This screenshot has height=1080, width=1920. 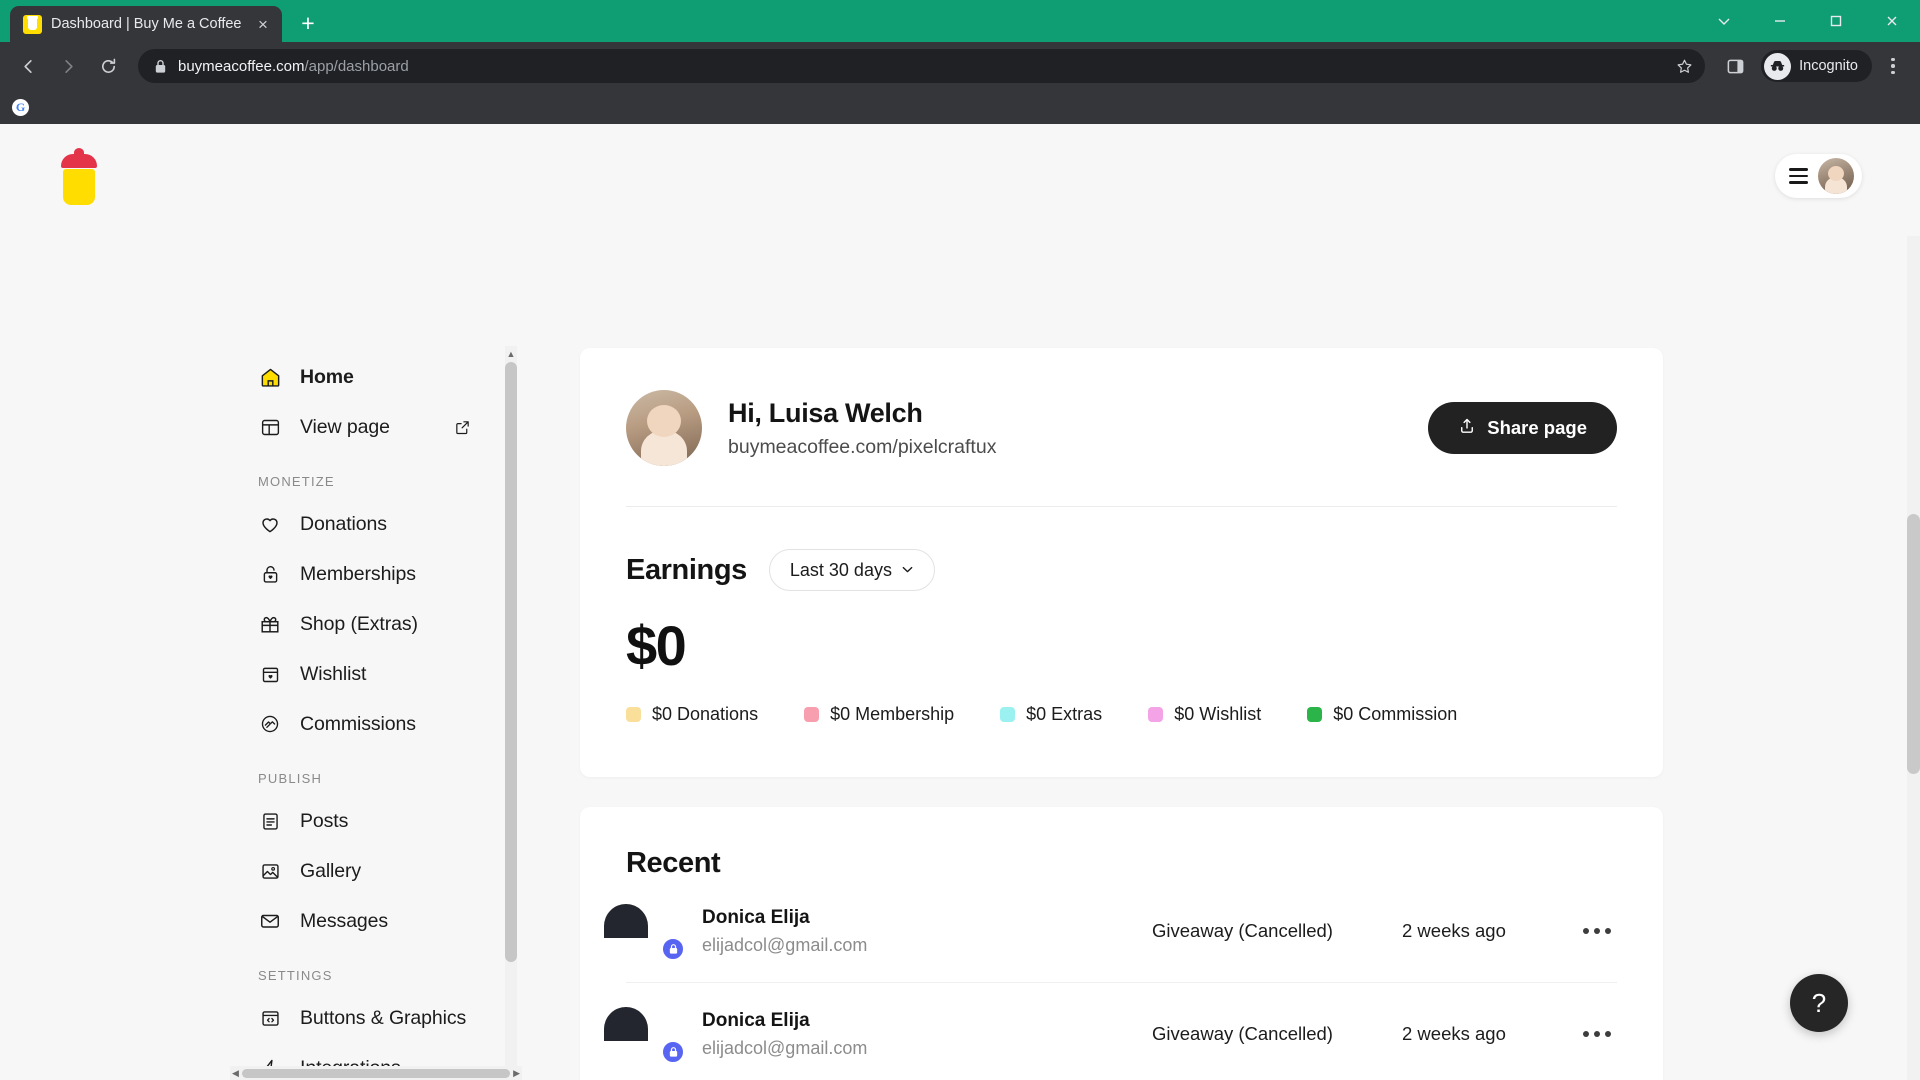 What do you see at coordinates (960, 107) in the screenshot?
I see `bookmarks-bar: G` at bounding box center [960, 107].